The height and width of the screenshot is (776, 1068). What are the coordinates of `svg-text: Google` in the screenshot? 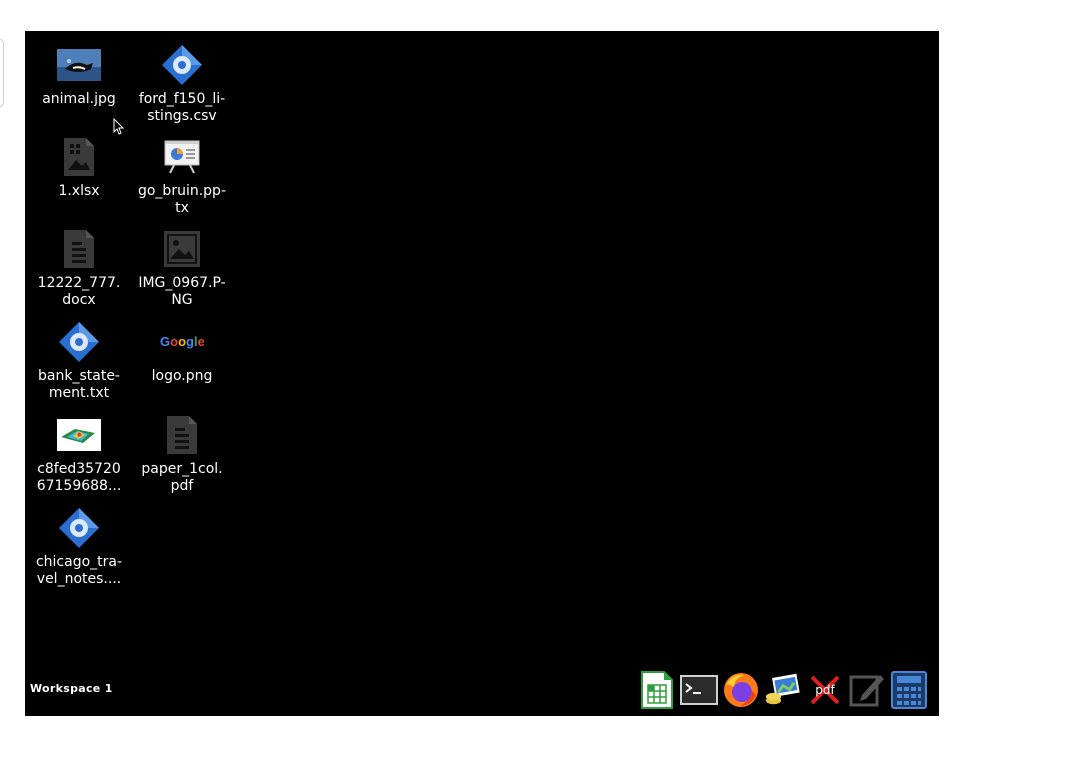 It's located at (182, 341).